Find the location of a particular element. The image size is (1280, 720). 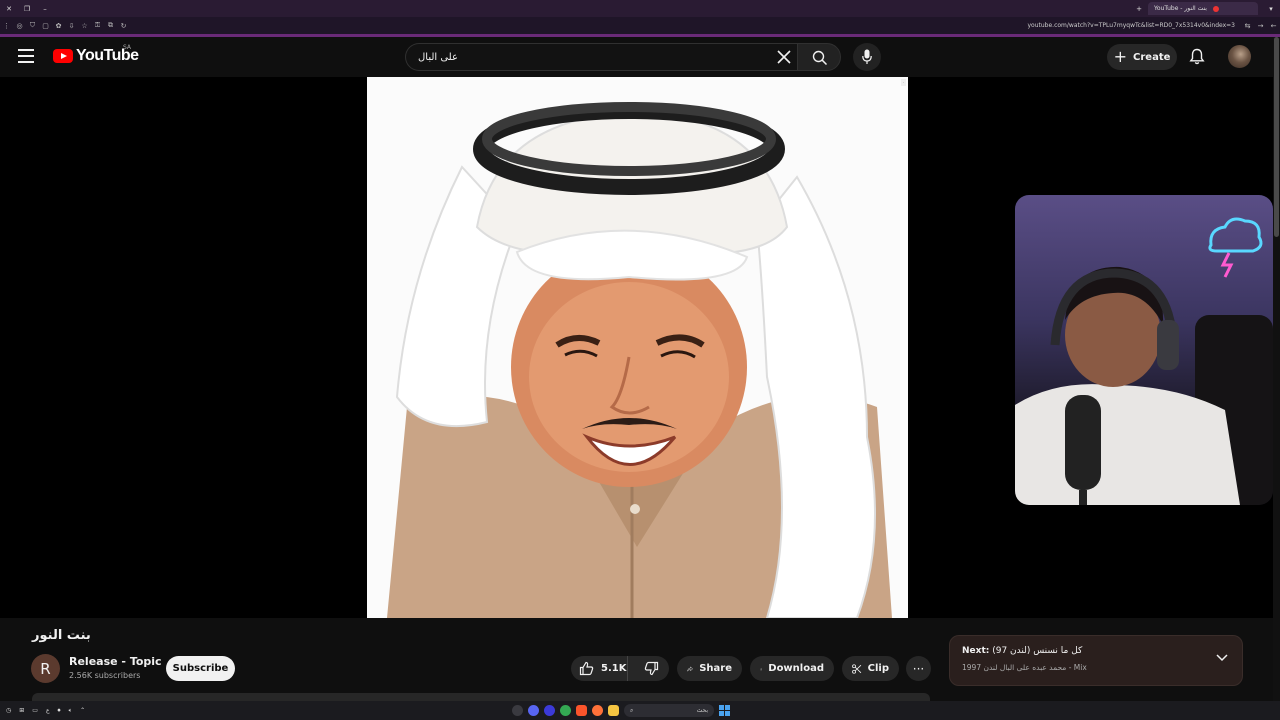

webcam-overlay is located at coordinates (1144, 350).